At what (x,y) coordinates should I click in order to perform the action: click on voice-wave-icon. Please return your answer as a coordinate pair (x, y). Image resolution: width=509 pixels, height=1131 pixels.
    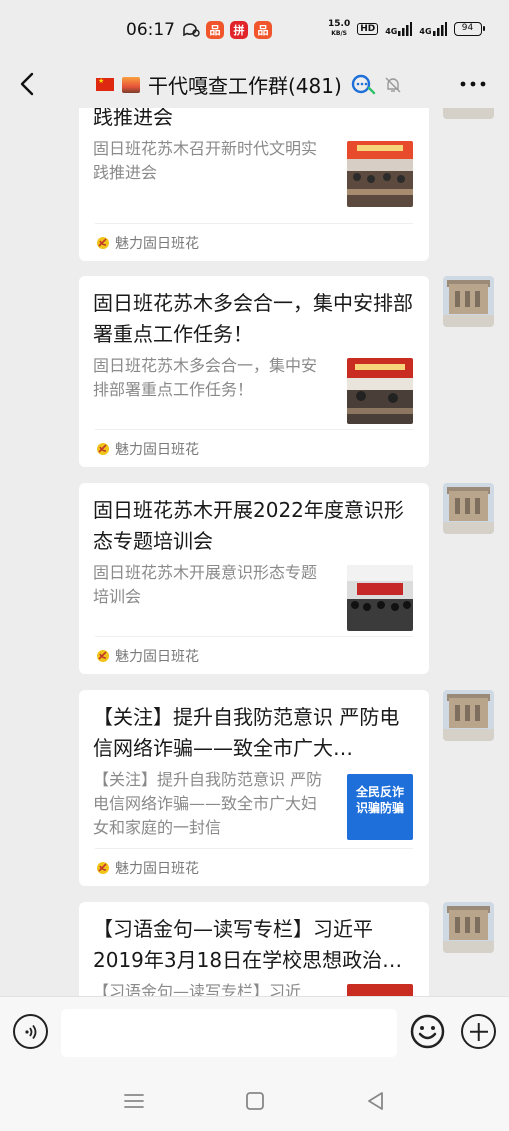
    Looking at the image, I should click on (30, 1031).